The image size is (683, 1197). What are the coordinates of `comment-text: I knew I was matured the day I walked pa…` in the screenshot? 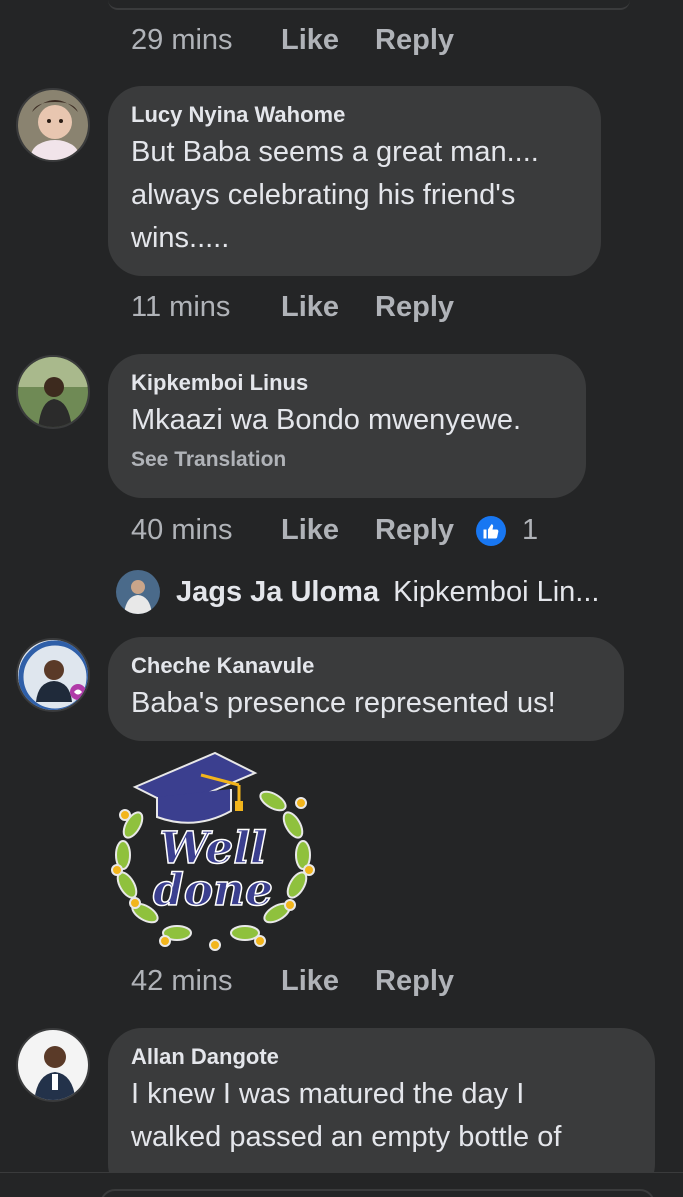 It's located at (346, 1115).